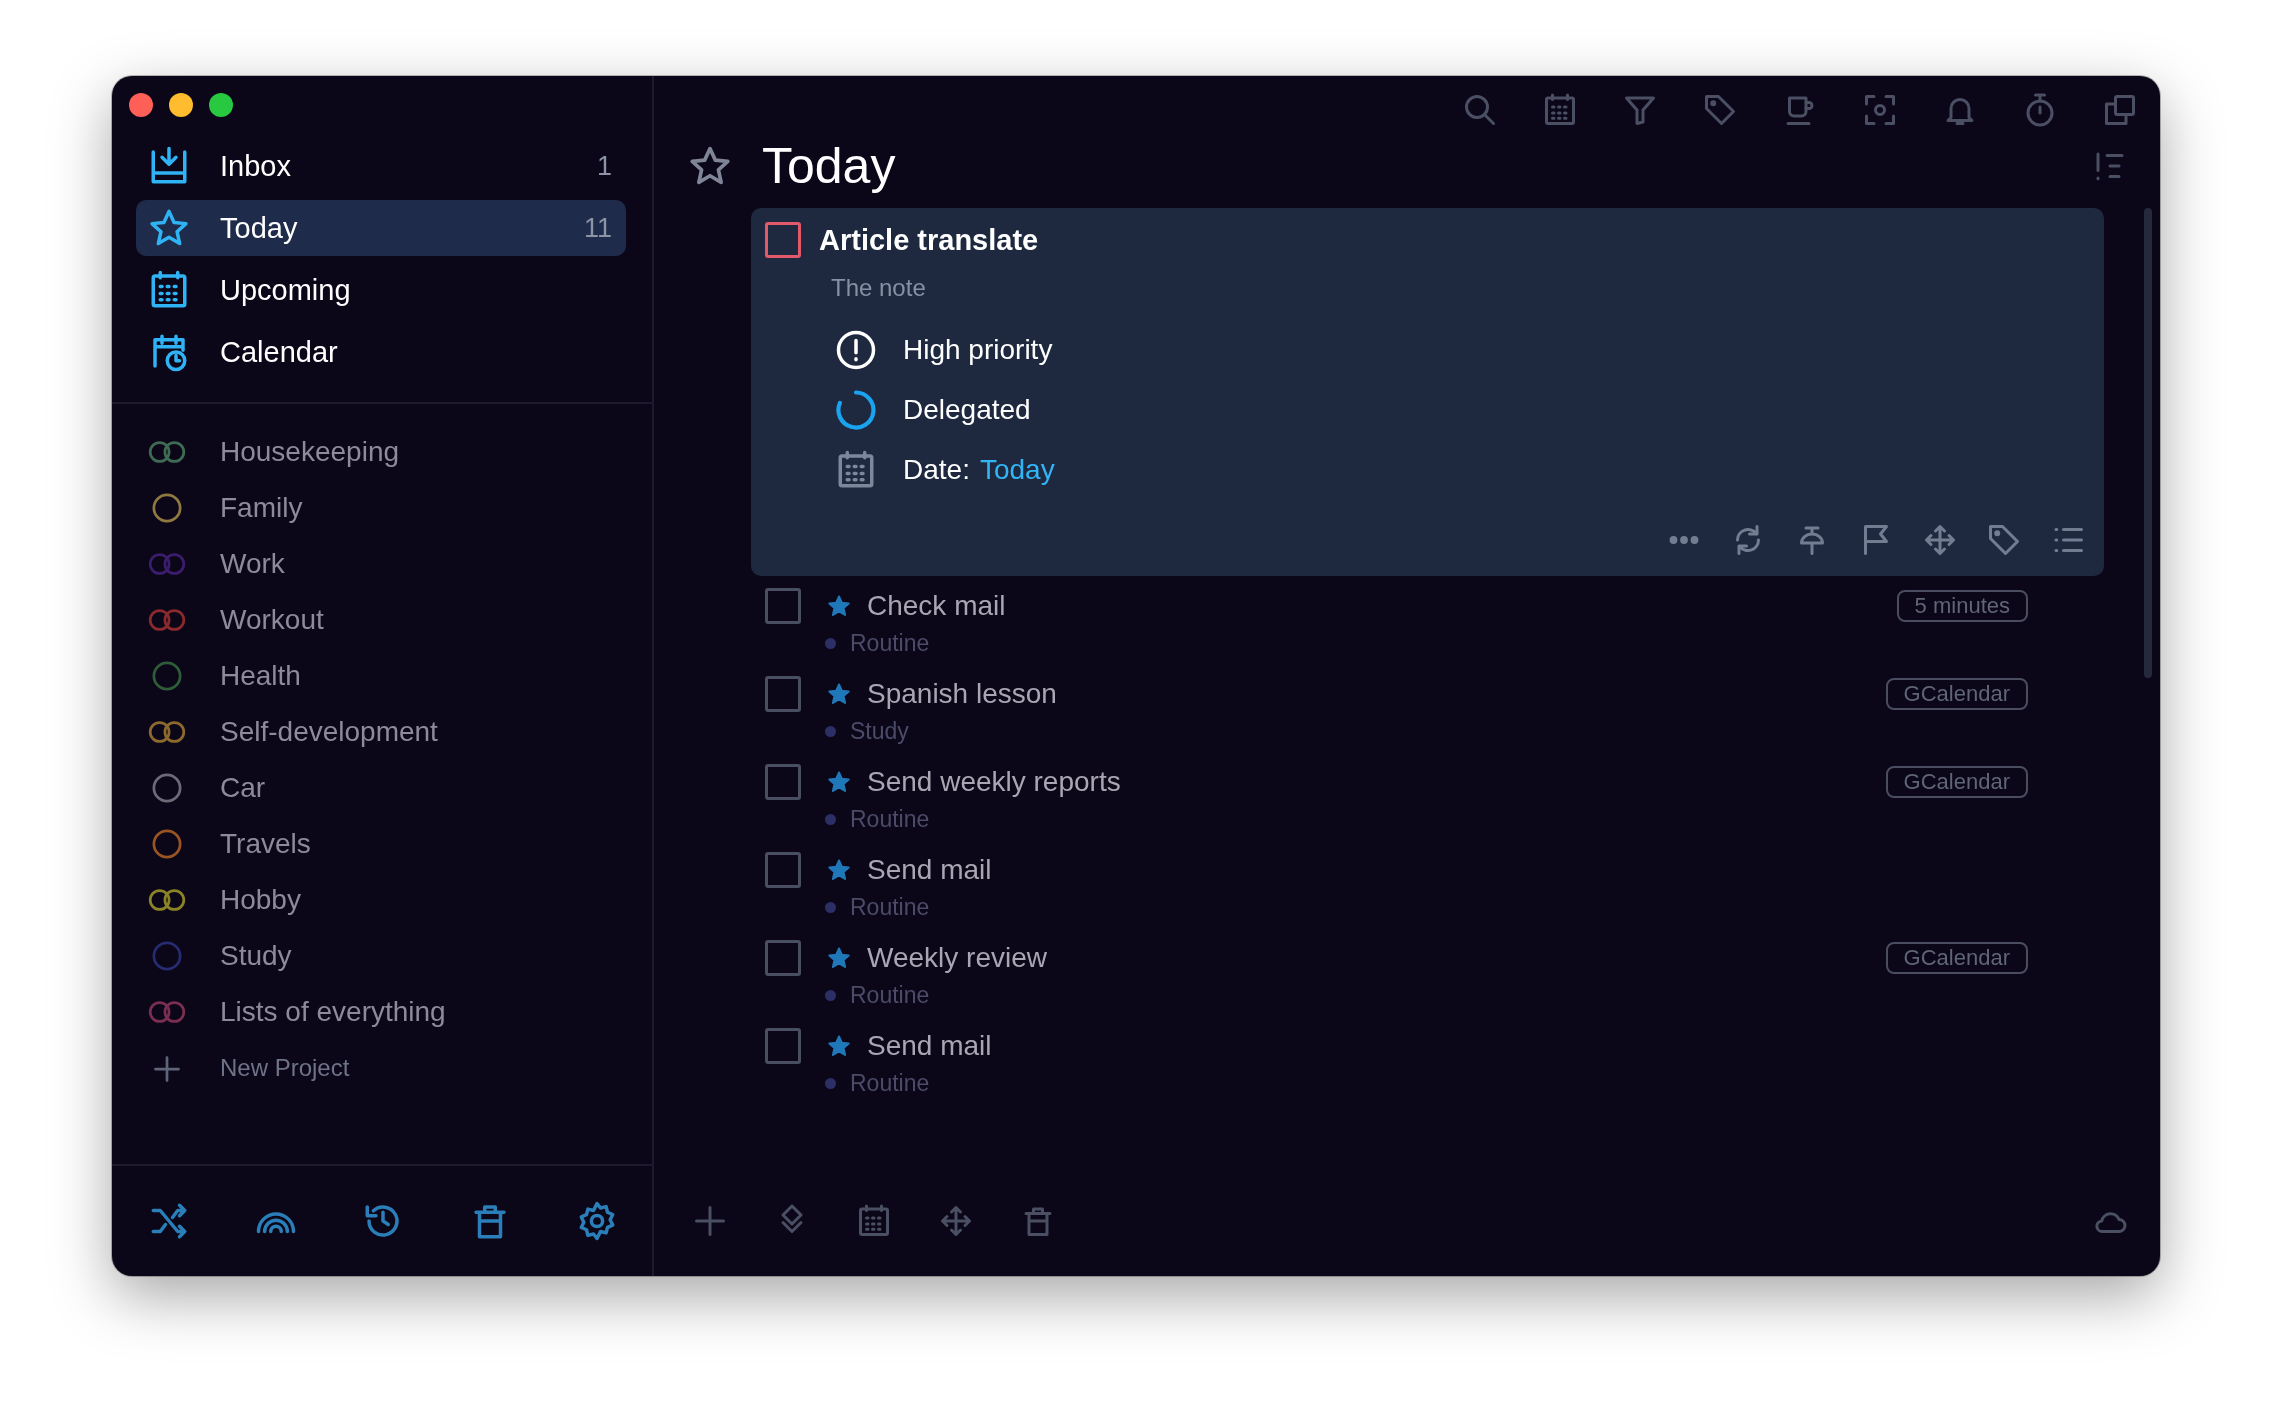 The height and width of the screenshot is (1424, 2272). What do you see at coordinates (829, 166) in the screenshot?
I see `page-title: Today` at bounding box center [829, 166].